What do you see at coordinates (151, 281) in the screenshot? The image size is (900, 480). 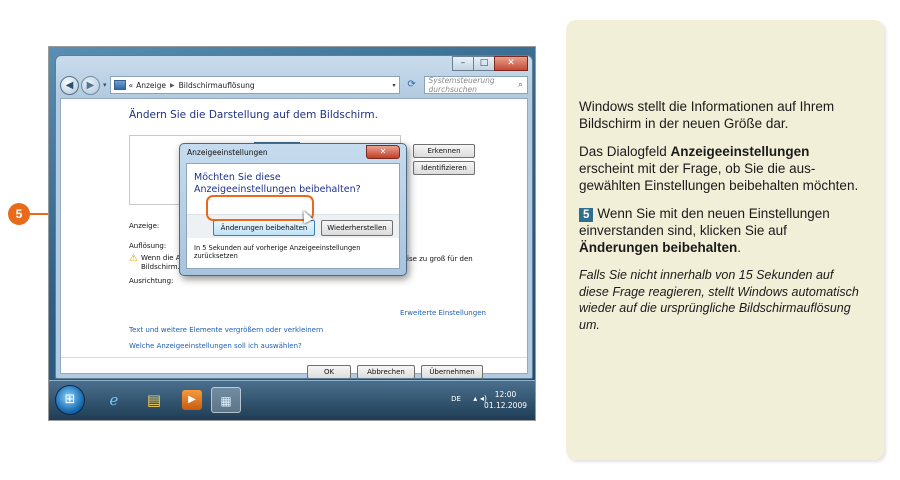 I see `orientation-label: Ausrichtung:` at bounding box center [151, 281].